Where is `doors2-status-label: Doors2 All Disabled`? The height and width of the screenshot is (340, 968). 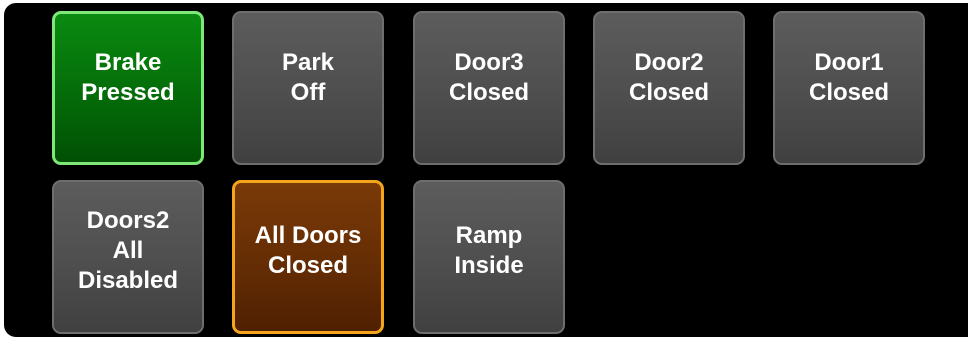
doors2-status-label: Doors2 All Disabled is located at coordinates (128, 251).